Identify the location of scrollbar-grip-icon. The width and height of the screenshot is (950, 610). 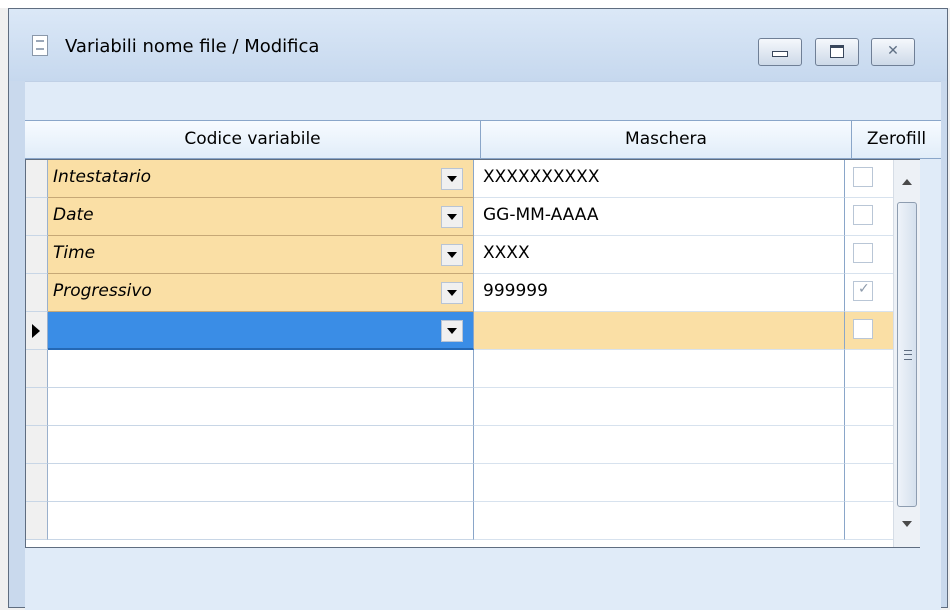
(908, 355).